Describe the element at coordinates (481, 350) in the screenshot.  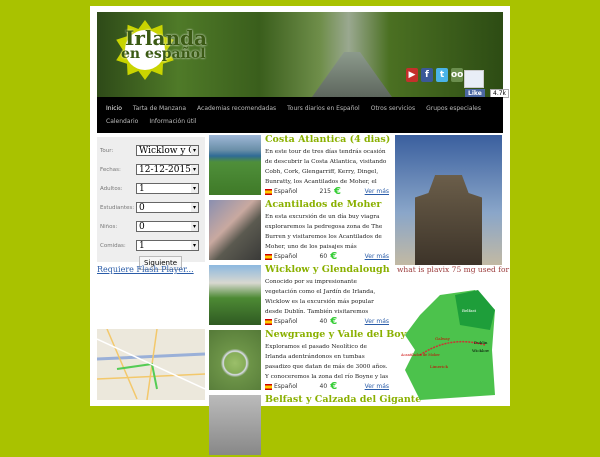
I see `map-label-wicklow: Wicklow` at that location.